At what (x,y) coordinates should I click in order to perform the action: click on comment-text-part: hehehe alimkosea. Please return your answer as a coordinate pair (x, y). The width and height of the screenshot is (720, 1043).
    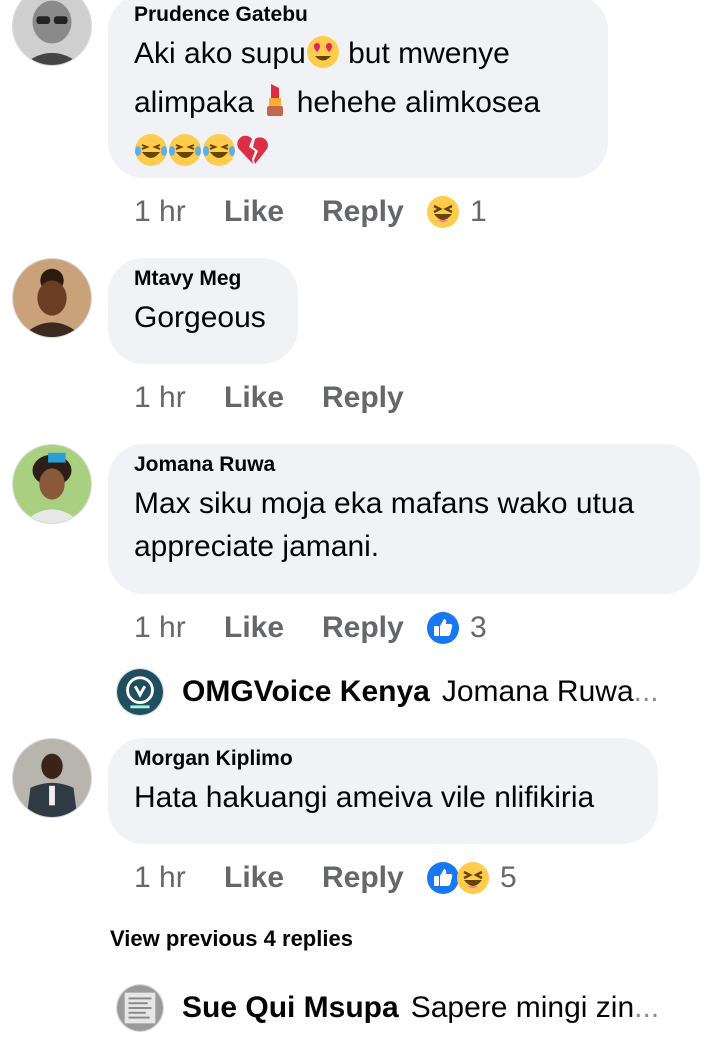
    Looking at the image, I should click on (414, 102).